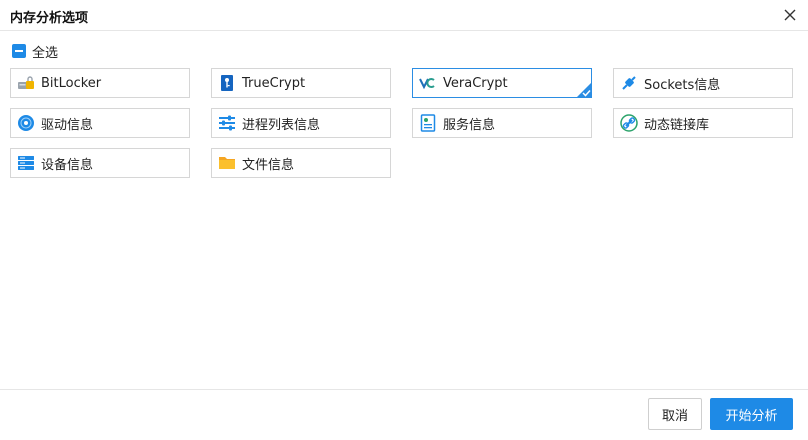  What do you see at coordinates (629, 83) in the screenshot?
I see `plug-icon` at bounding box center [629, 83].